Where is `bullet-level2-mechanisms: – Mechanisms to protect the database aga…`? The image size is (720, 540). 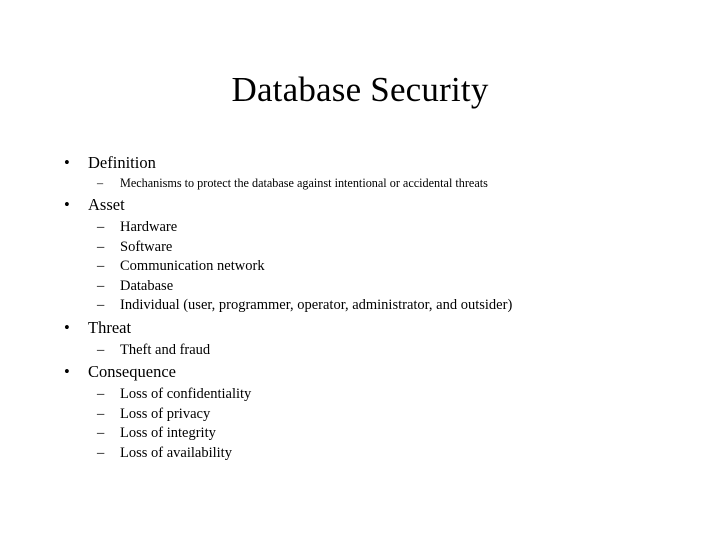 bullet-level2-mechanisms: – Mechanisms to protect the database aga… is located at coordinates (360, 183).